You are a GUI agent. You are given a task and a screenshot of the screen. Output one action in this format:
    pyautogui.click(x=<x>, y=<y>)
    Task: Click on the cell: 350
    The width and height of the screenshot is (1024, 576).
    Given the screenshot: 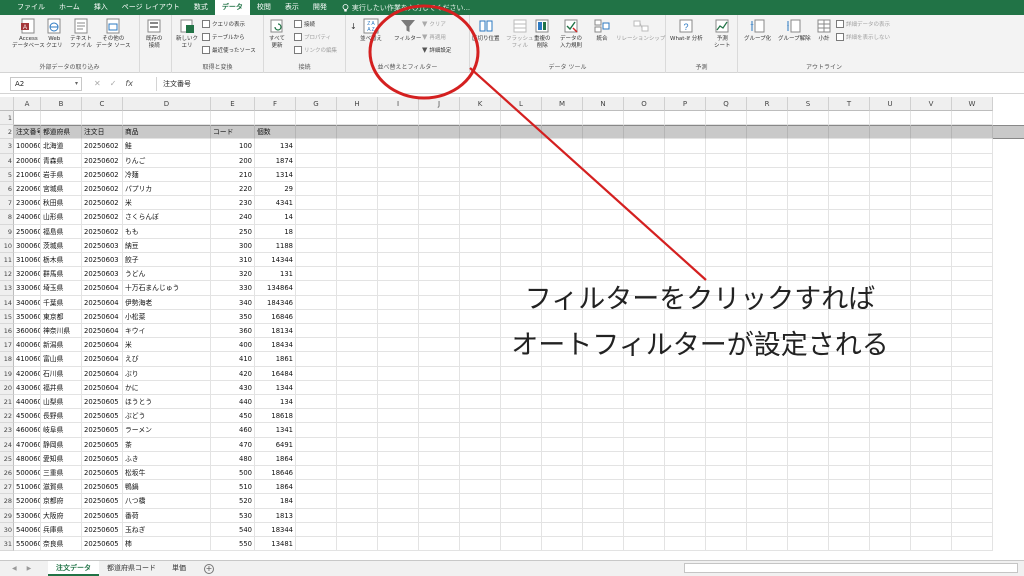 What is the action you would take?
    pyautogui.click(x=233, y=316)
    